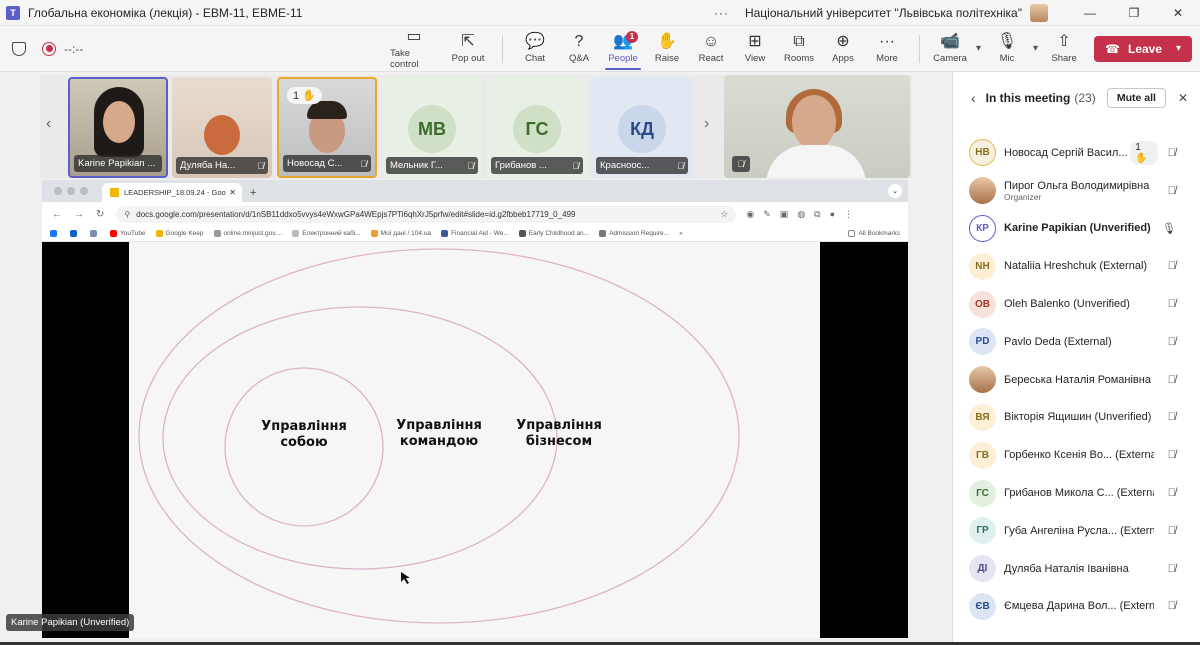 This screenshot has height=645, width=1200. I want to click on video-tile: МВ Мельник Г... 🎙̸, so click(432, 127).